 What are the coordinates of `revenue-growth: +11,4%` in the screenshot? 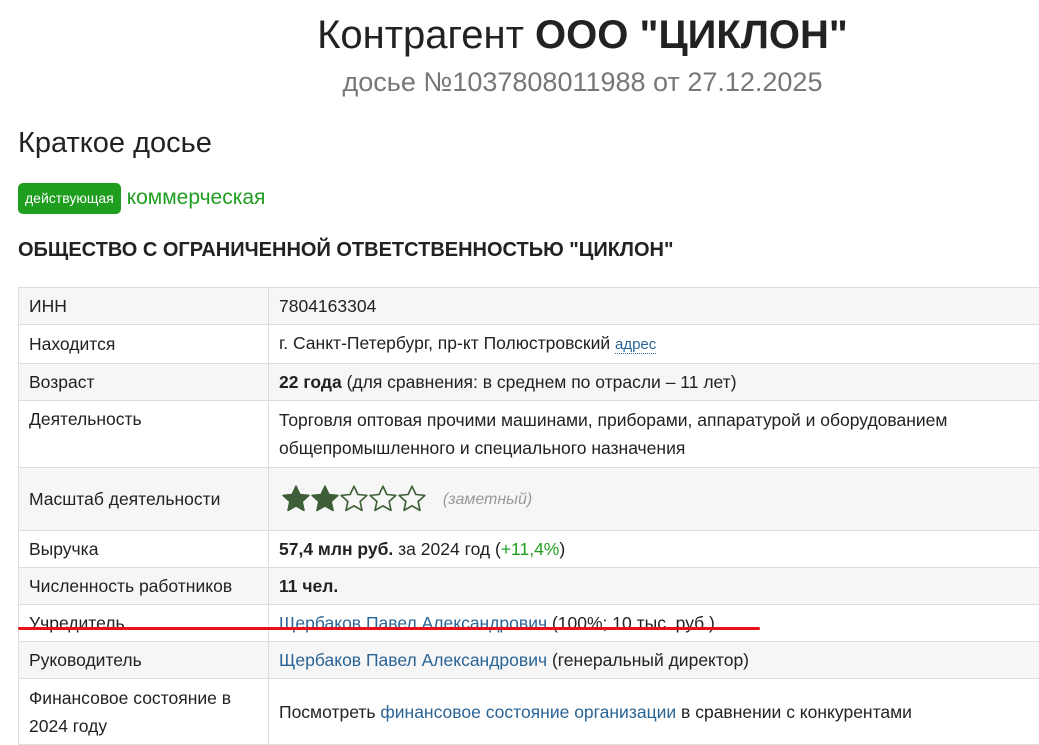 It's located at (530, 549).